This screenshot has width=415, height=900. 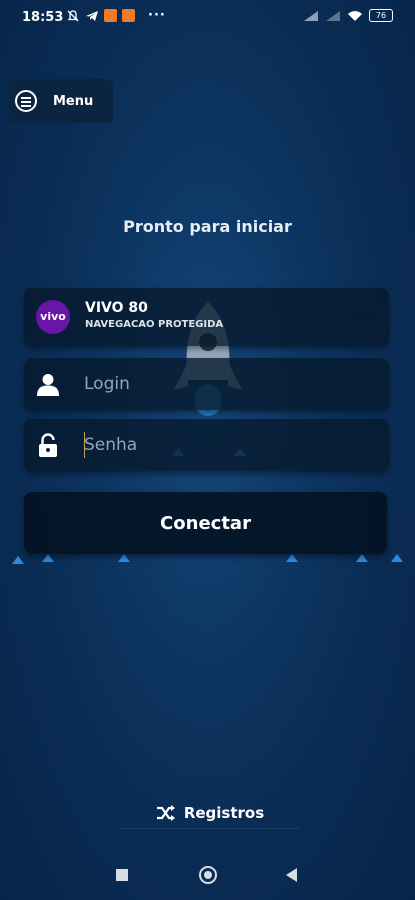 I want to click on registros-button: Registros, so click(x=210, y=813).